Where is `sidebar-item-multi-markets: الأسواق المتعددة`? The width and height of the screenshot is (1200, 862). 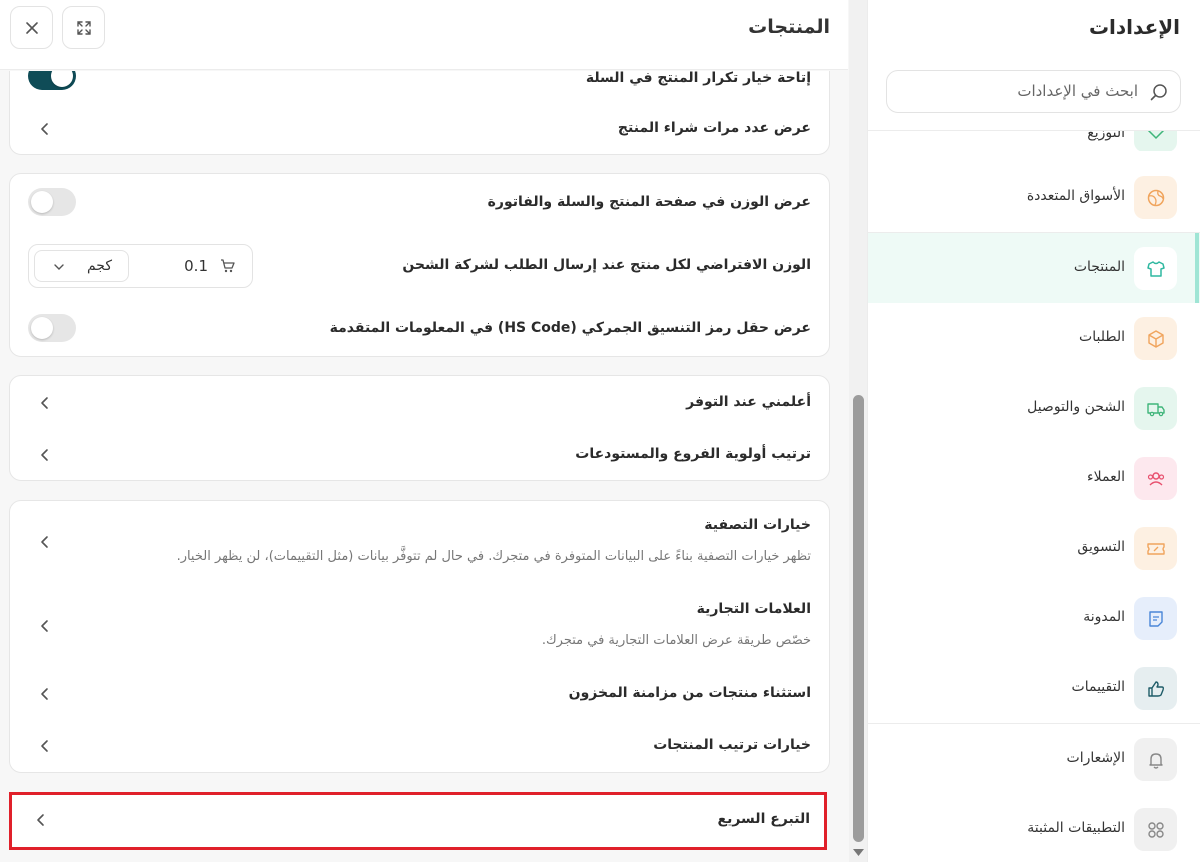 sidebar-item-multi-markets: الأسواق المتعددة is located at coordinates (1034, 197).